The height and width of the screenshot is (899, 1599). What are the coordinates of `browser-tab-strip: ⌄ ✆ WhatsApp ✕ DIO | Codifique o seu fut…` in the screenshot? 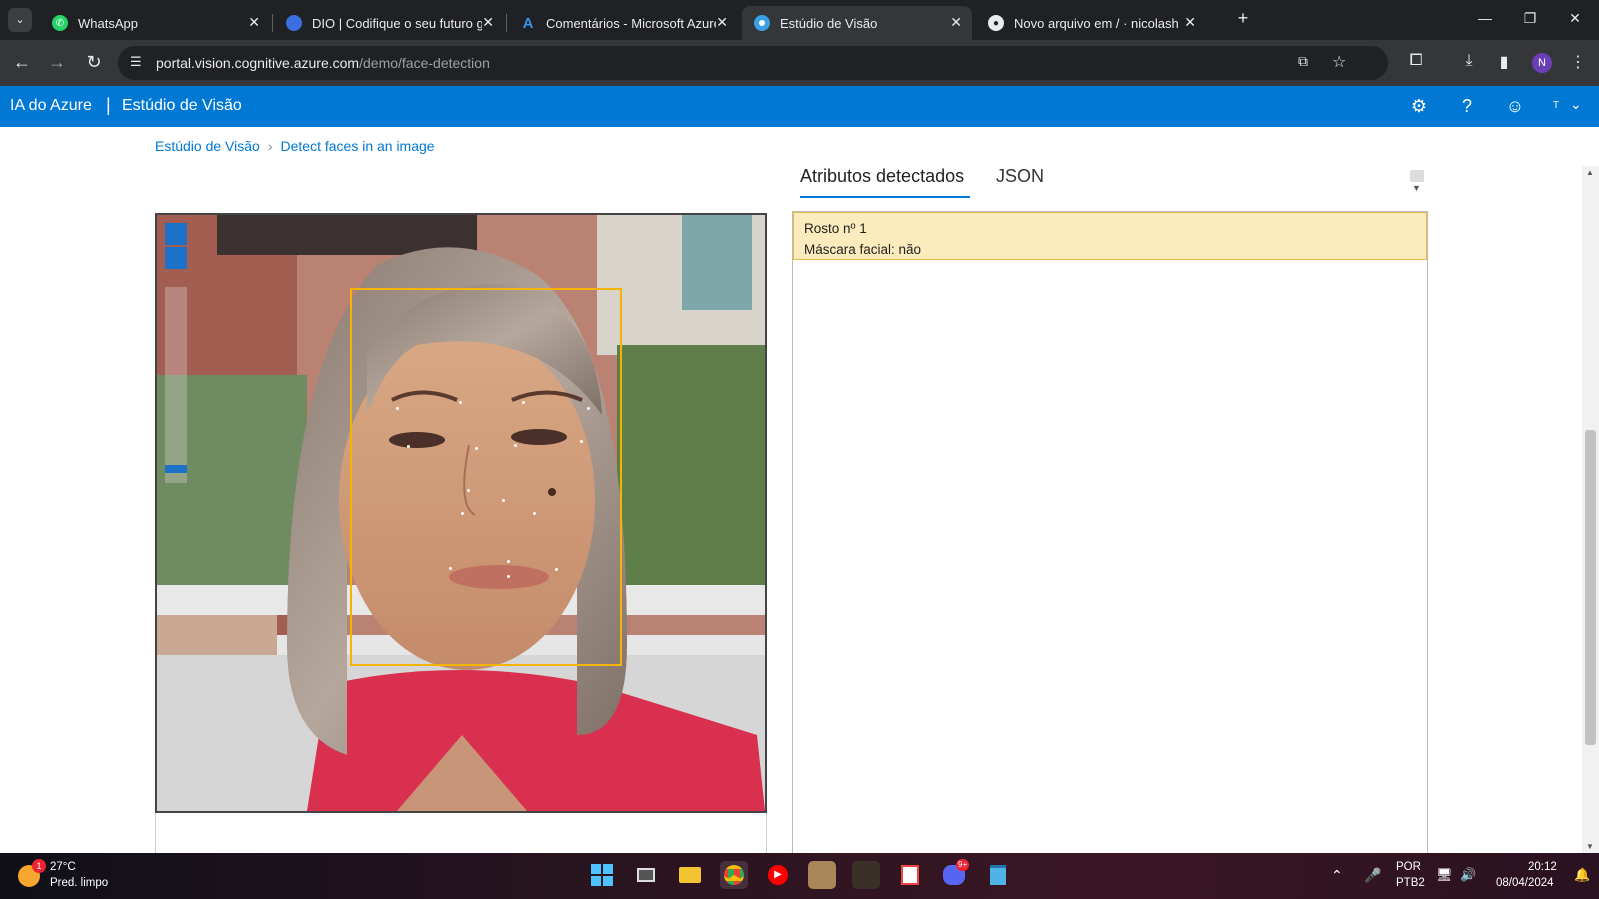 It's located at (799, 20).